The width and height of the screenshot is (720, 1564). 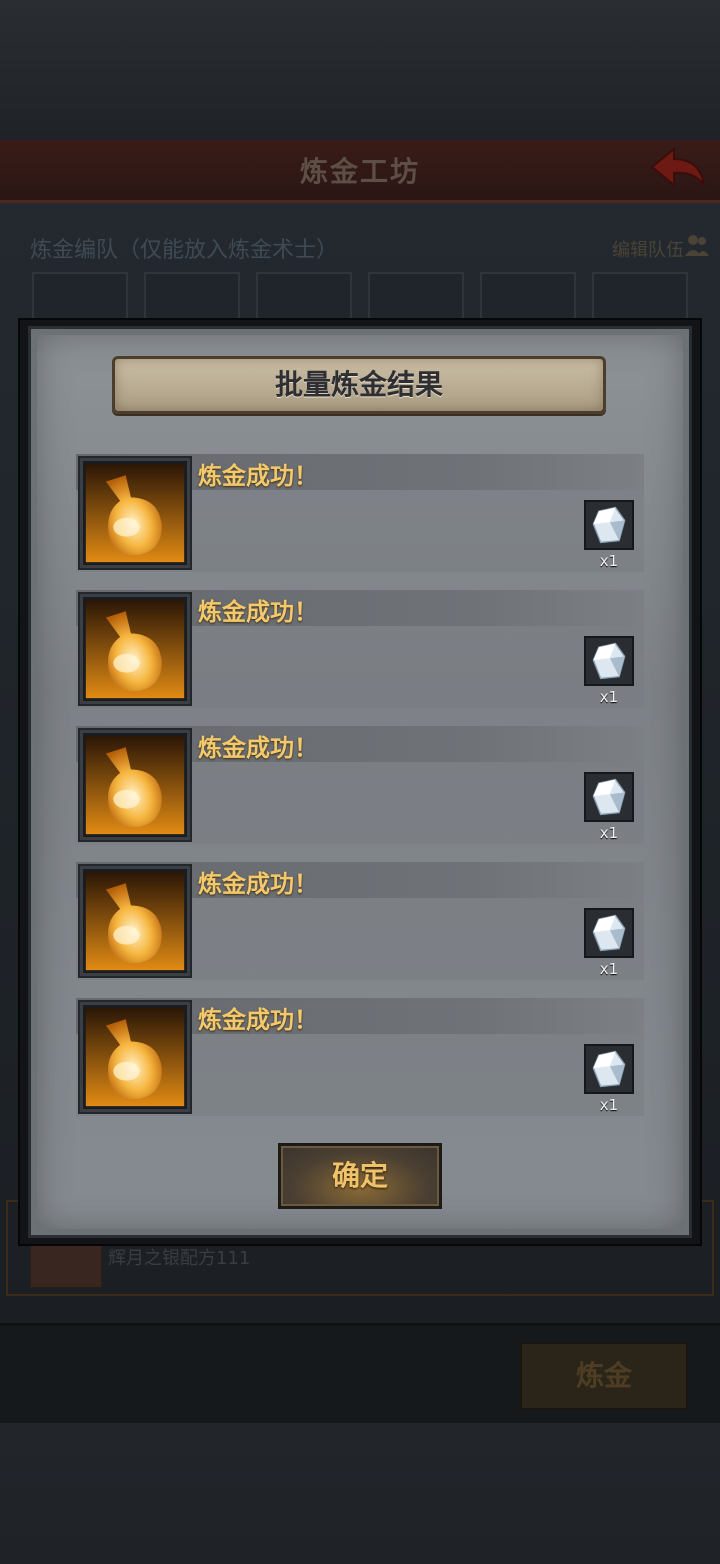 What do you see at coordinates (360, 1493) in the screenshot?
I see `footer-backdrop` at bounding box center [360, 1493].